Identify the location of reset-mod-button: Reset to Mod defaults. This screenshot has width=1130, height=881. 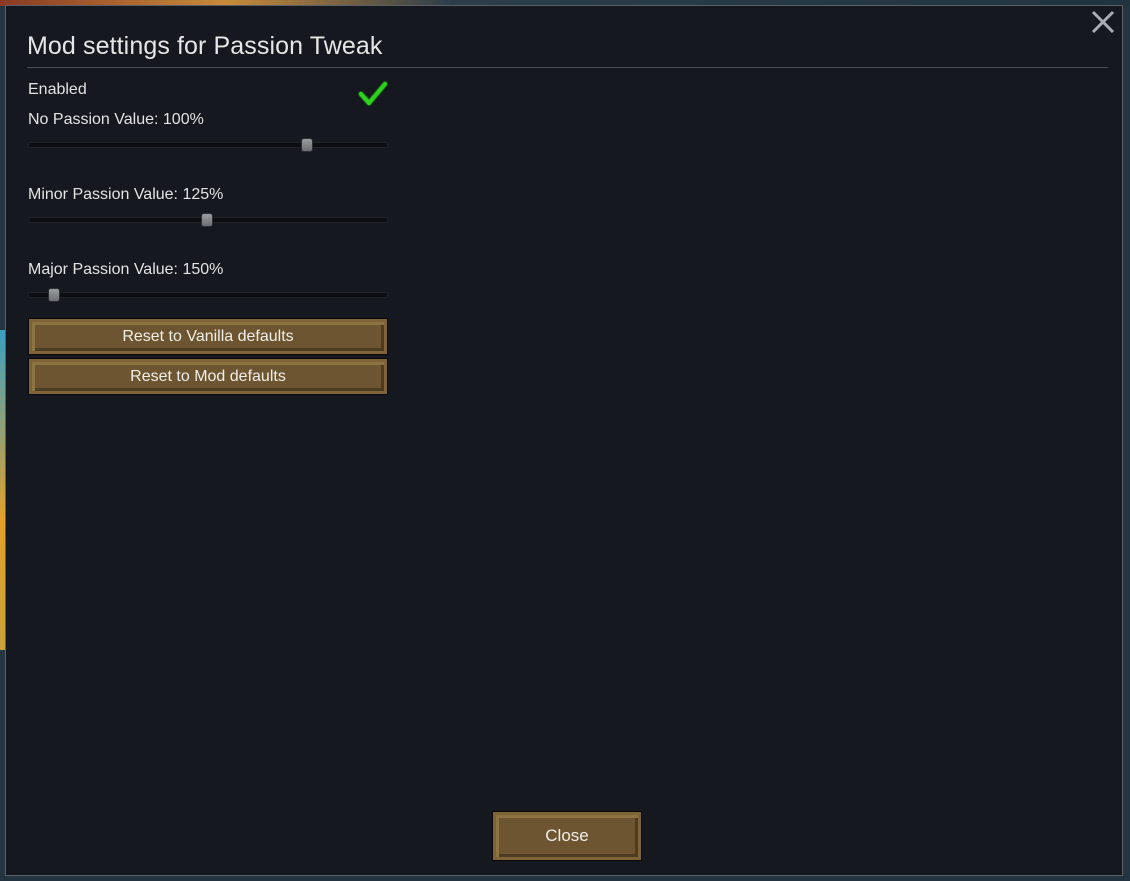
(208, 376).